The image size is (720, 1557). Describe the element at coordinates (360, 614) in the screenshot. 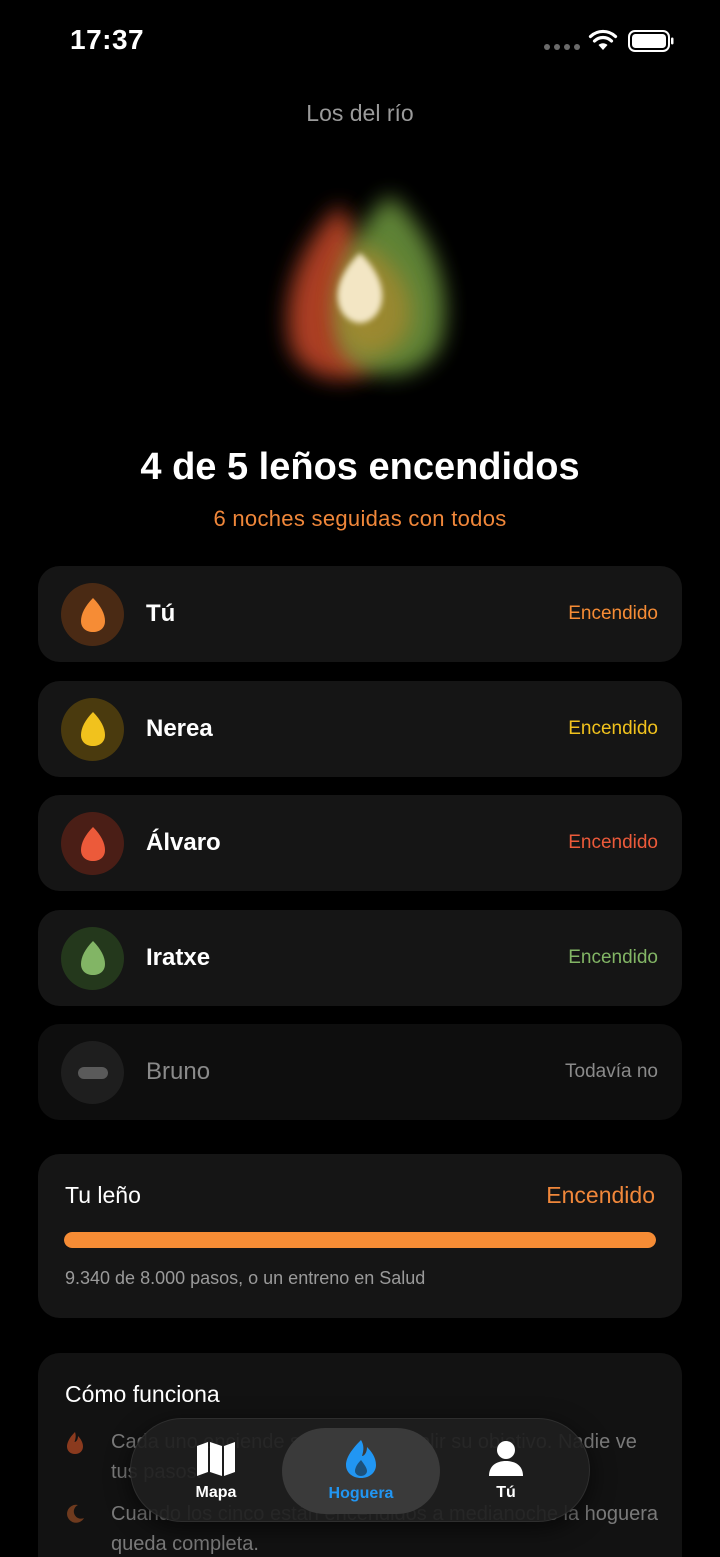

I see `member-row: Tú Encendido` at that location.